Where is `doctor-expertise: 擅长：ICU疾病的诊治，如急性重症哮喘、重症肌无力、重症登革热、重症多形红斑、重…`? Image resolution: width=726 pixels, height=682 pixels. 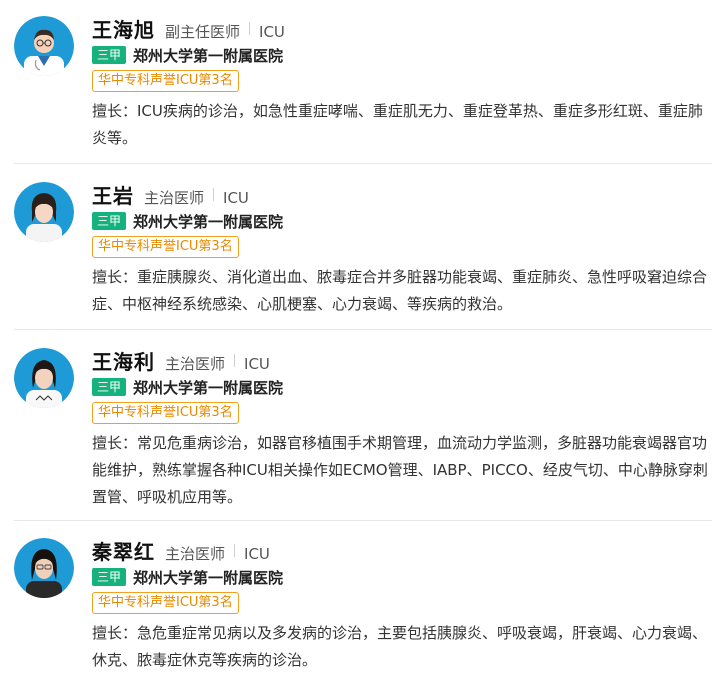 doctor-expertise: 擅长：ICU疾病的诊治，如急性重症哮喘、重症肌无力、重症登革热、重症多形红斑、重… is located at coordinates (397, 124).